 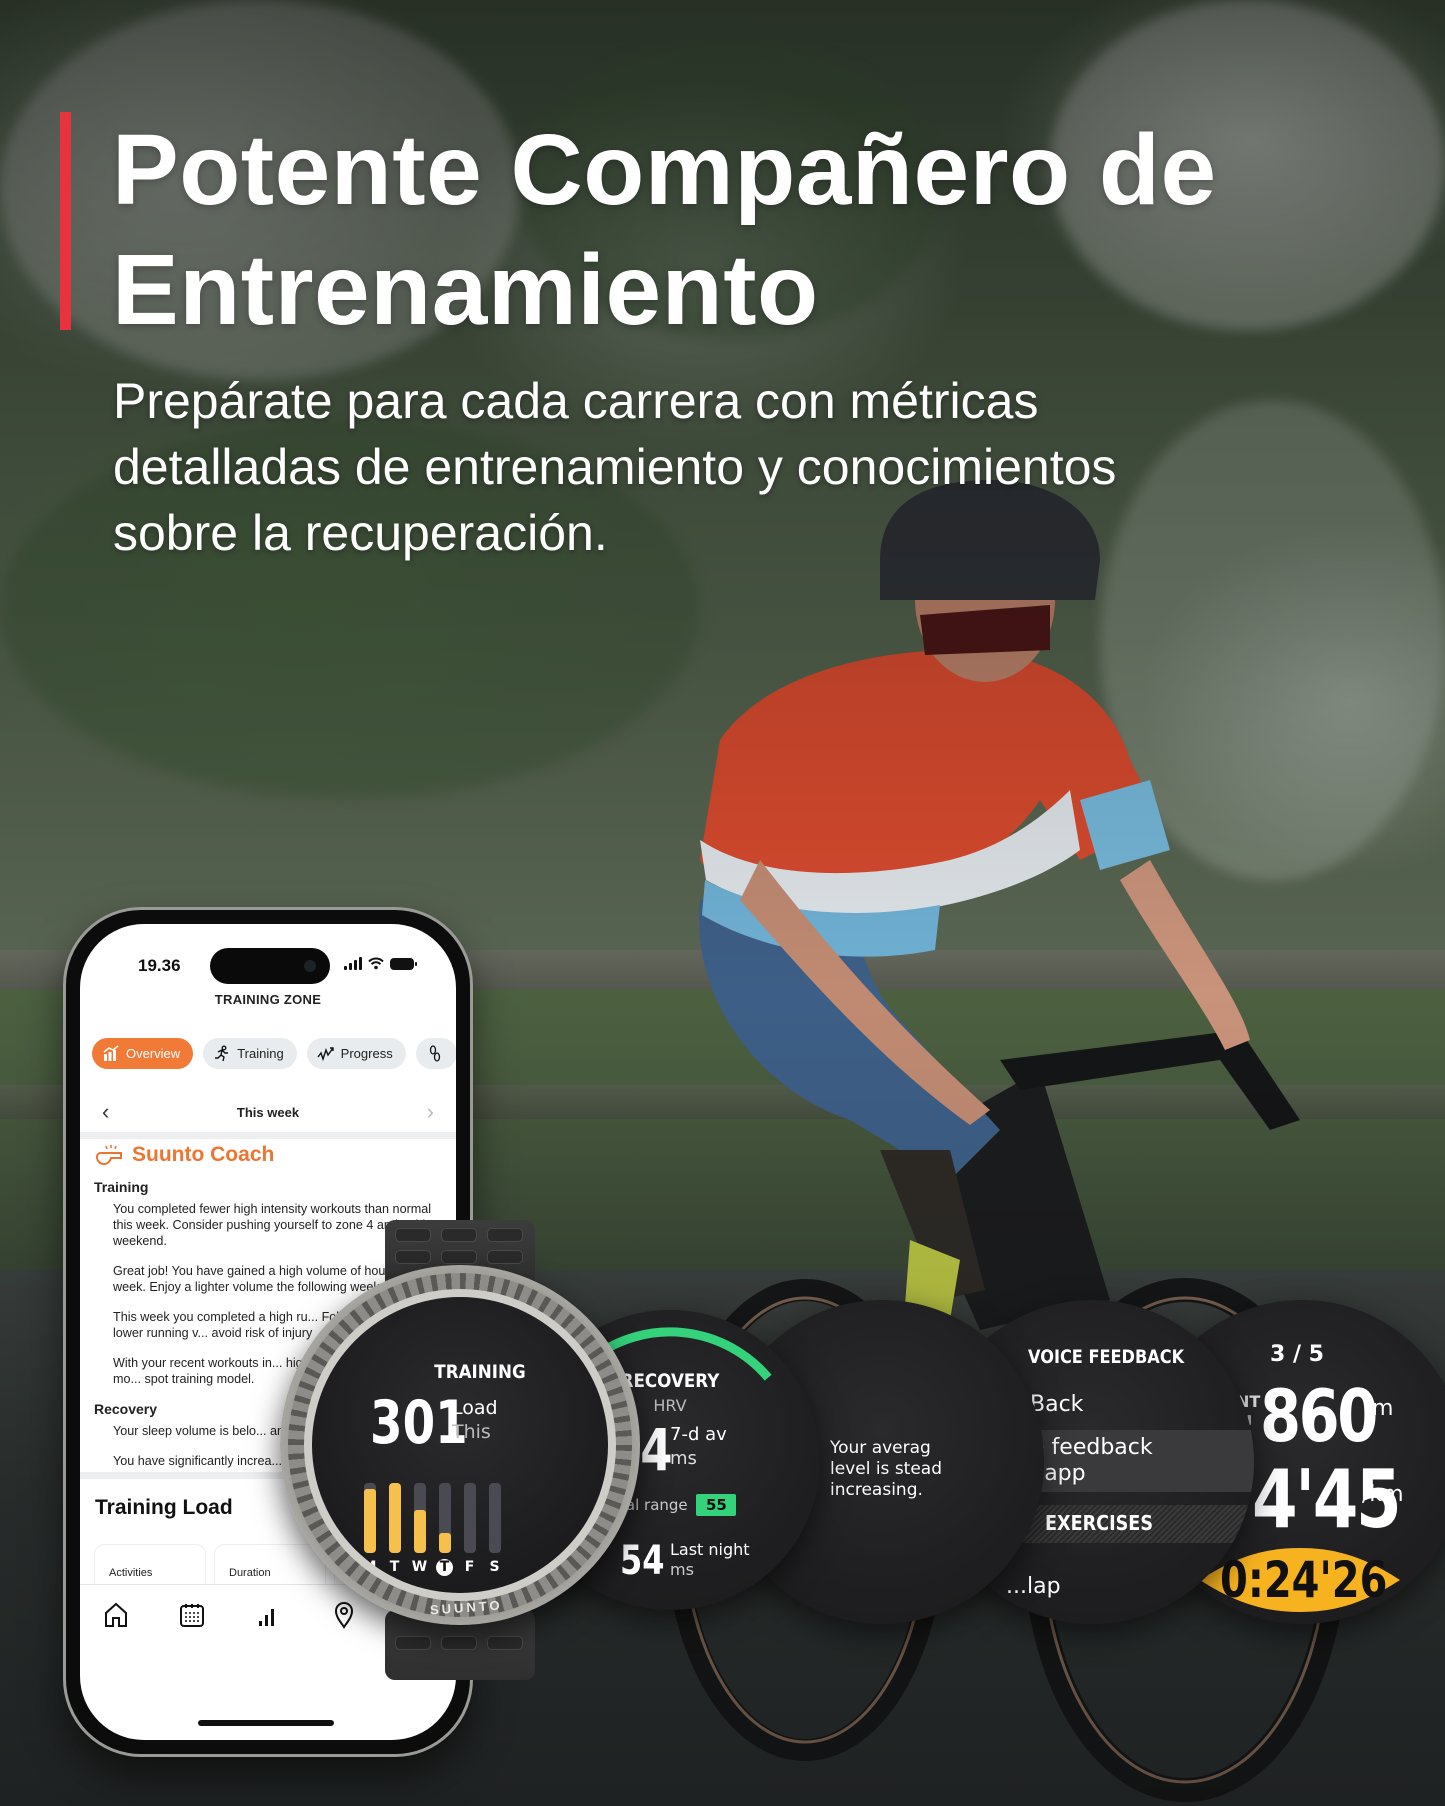 What do you see at coordinates (266, 1723) in the screenshot?
I see `home-indicator` at bounding box center [266, 1723].